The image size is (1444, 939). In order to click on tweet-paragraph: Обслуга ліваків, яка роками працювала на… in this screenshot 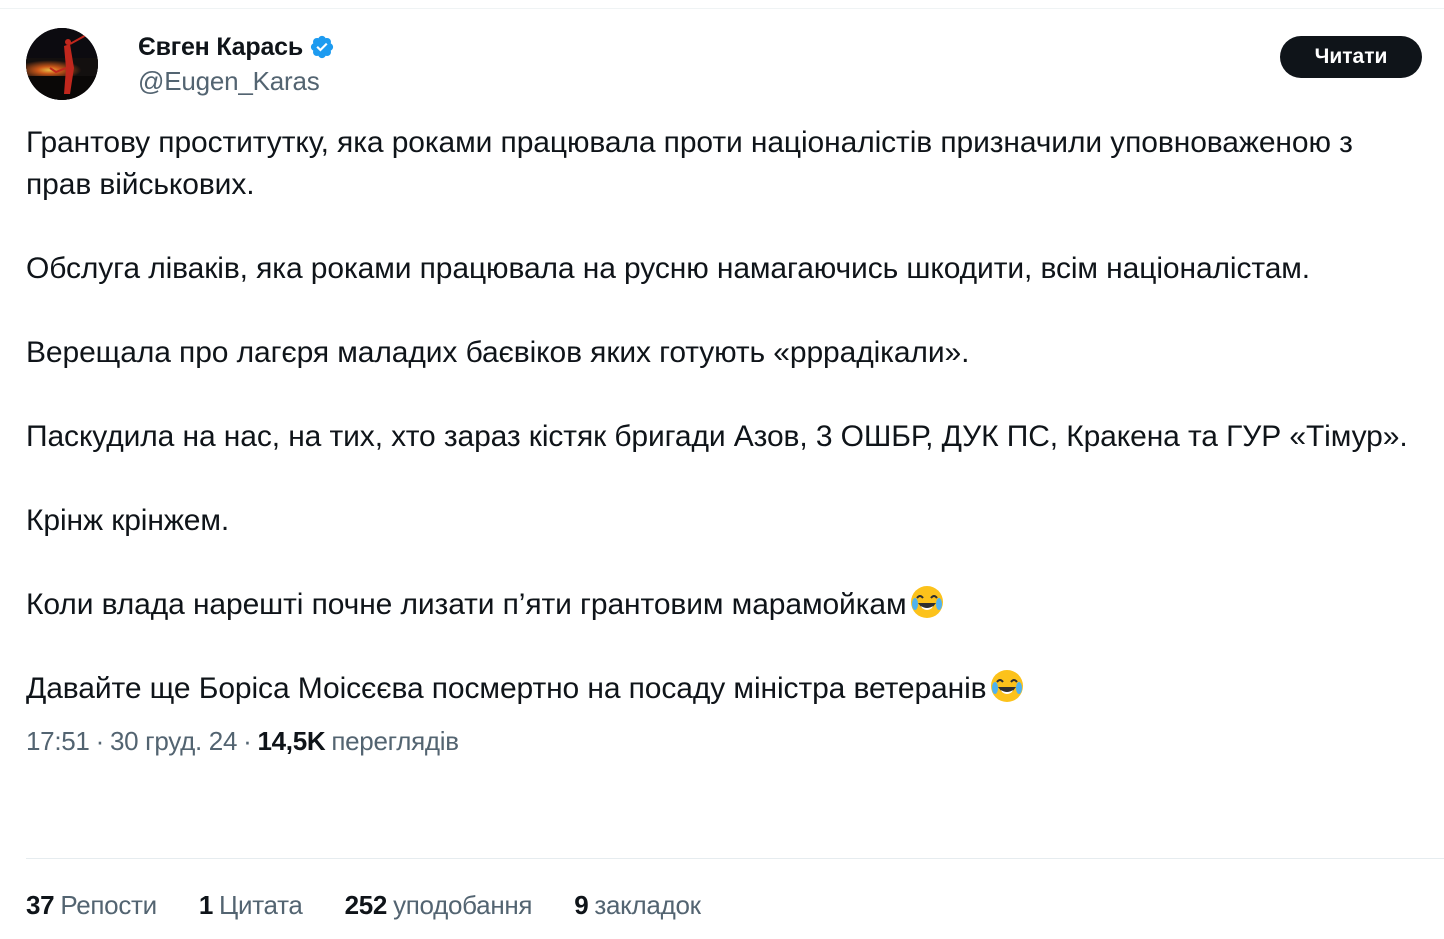, I will do `click(668, 268)`.